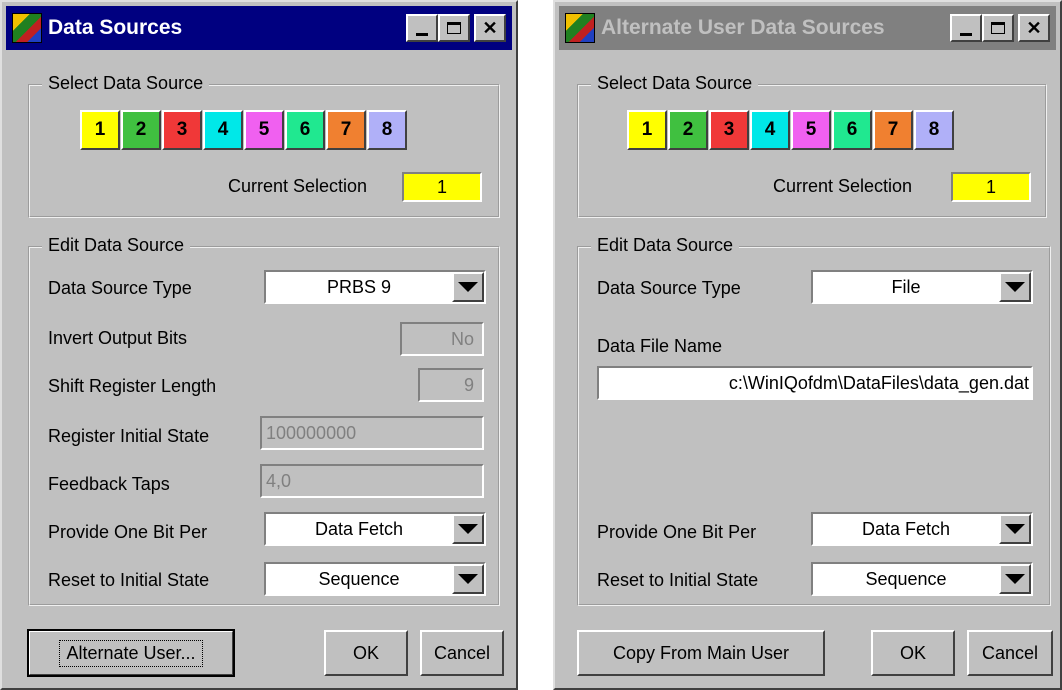 This screenshot has width=1062, height=690. What do you see at coordinates (372, 481) in the screenshot?
I see `feedback-taps-field: 4,0` at bounding box center [372, 481].